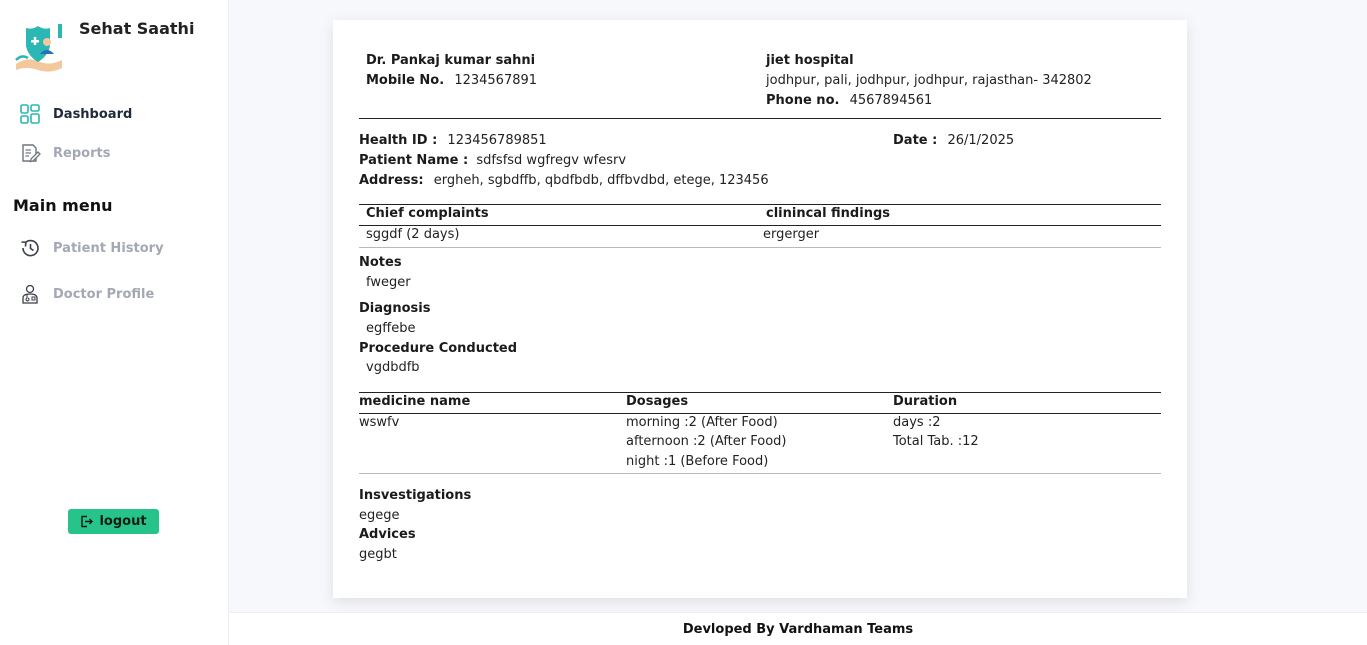  I want to click on report-edit-icon, so click(31, 153).